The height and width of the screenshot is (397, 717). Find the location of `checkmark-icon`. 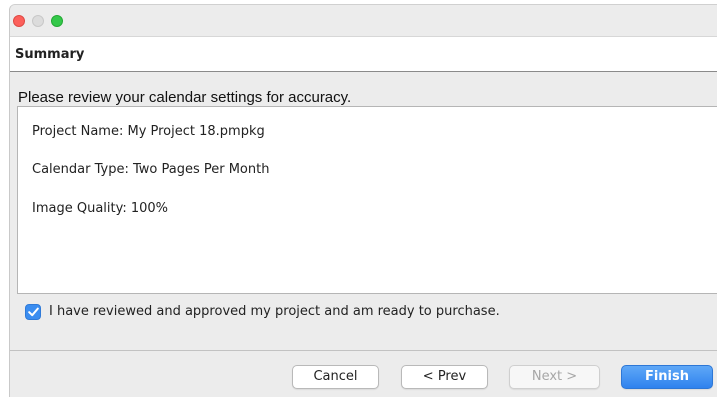

checkmark-icon is located at coordinates (33, 312).